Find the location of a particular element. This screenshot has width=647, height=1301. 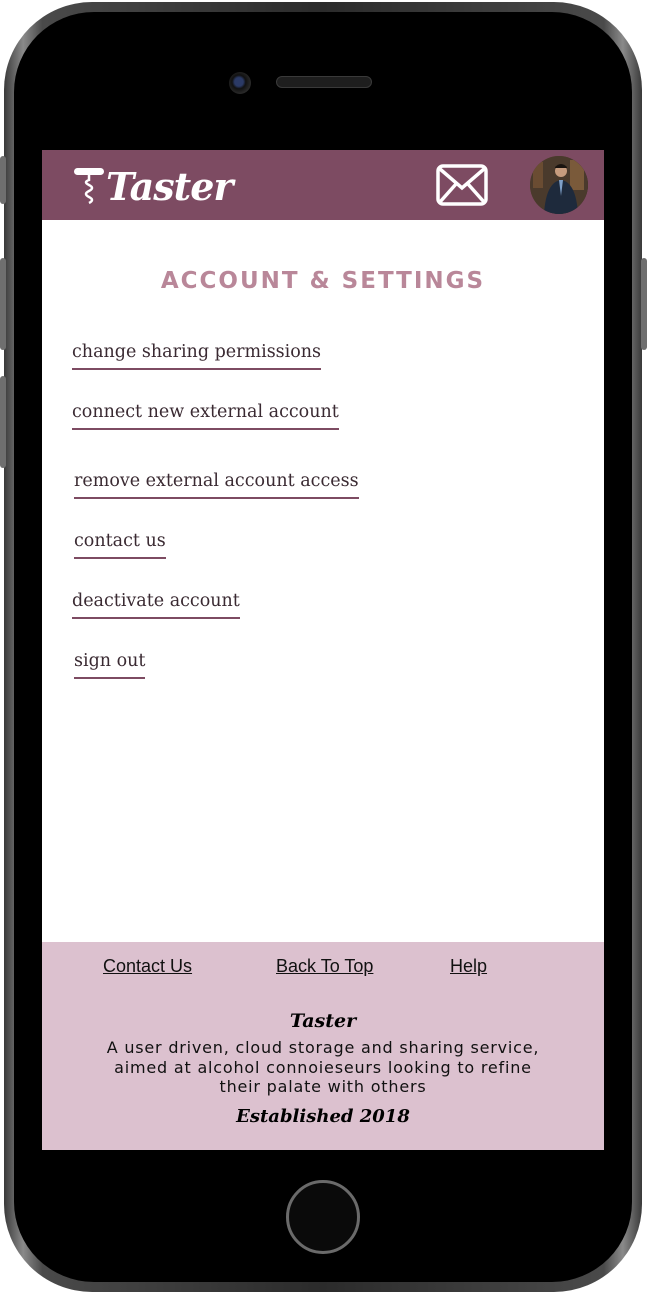

user-photo-icon is located at coordinates (559, 185).